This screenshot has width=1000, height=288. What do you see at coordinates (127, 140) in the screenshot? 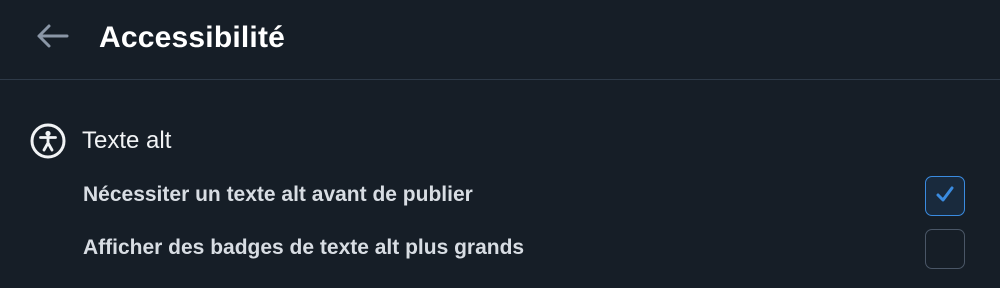
I see `section-title: Texte alt` at bounding box center [127, 140].